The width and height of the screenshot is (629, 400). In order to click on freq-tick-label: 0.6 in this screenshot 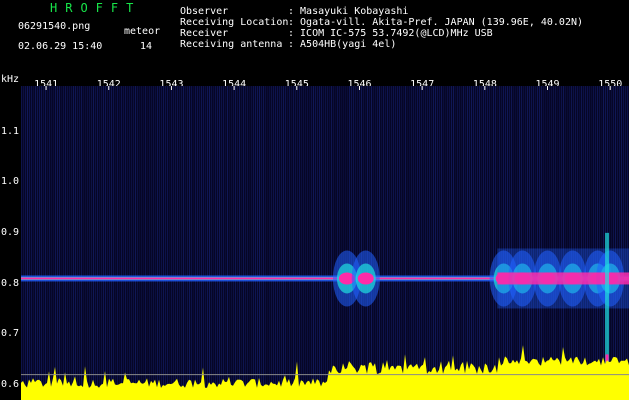, I will do `click(10, 384)`.